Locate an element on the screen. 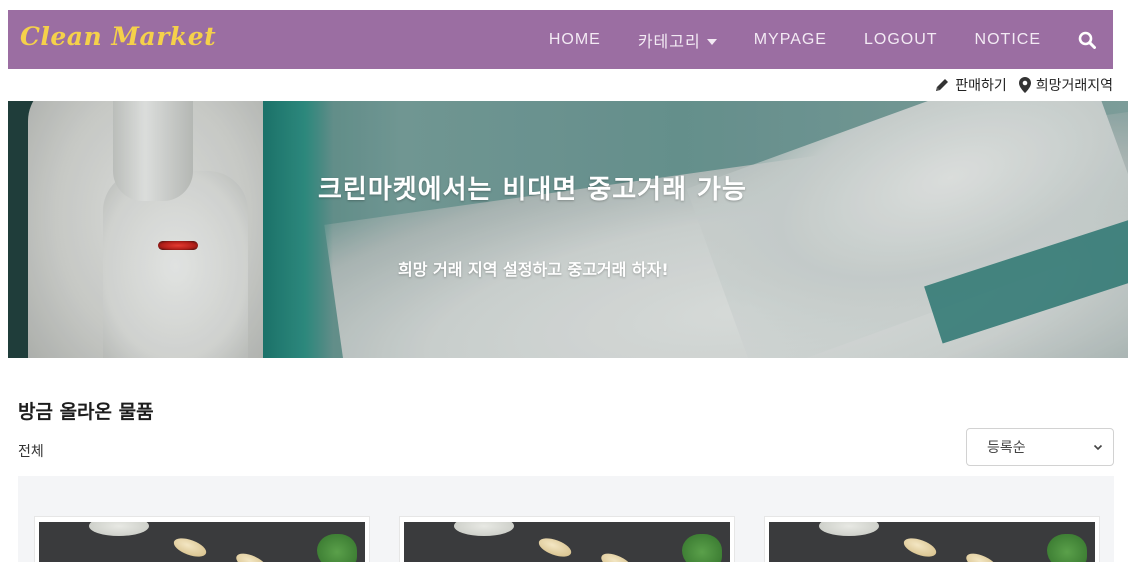 The image size is (1129, 562). region-label: 희망거래지역 is located at coordinates (1074, 86).